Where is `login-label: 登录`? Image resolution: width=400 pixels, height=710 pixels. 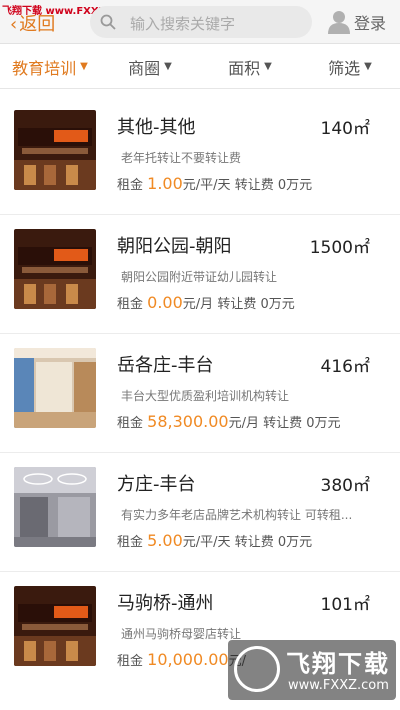 login-label: 登录 is located at coordinates (370, 23).